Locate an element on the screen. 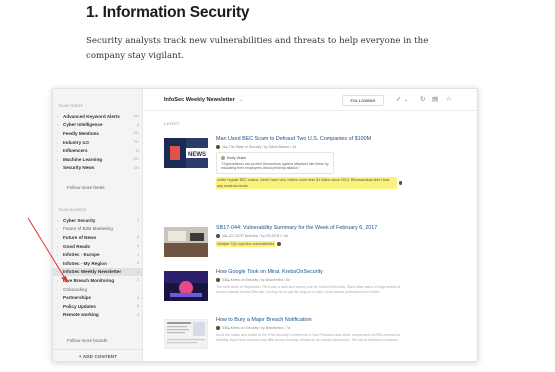 The width and height of the screenshot is (555, 372). add-content-button: + ADD CONTENT is located at coordinates (98, 355).